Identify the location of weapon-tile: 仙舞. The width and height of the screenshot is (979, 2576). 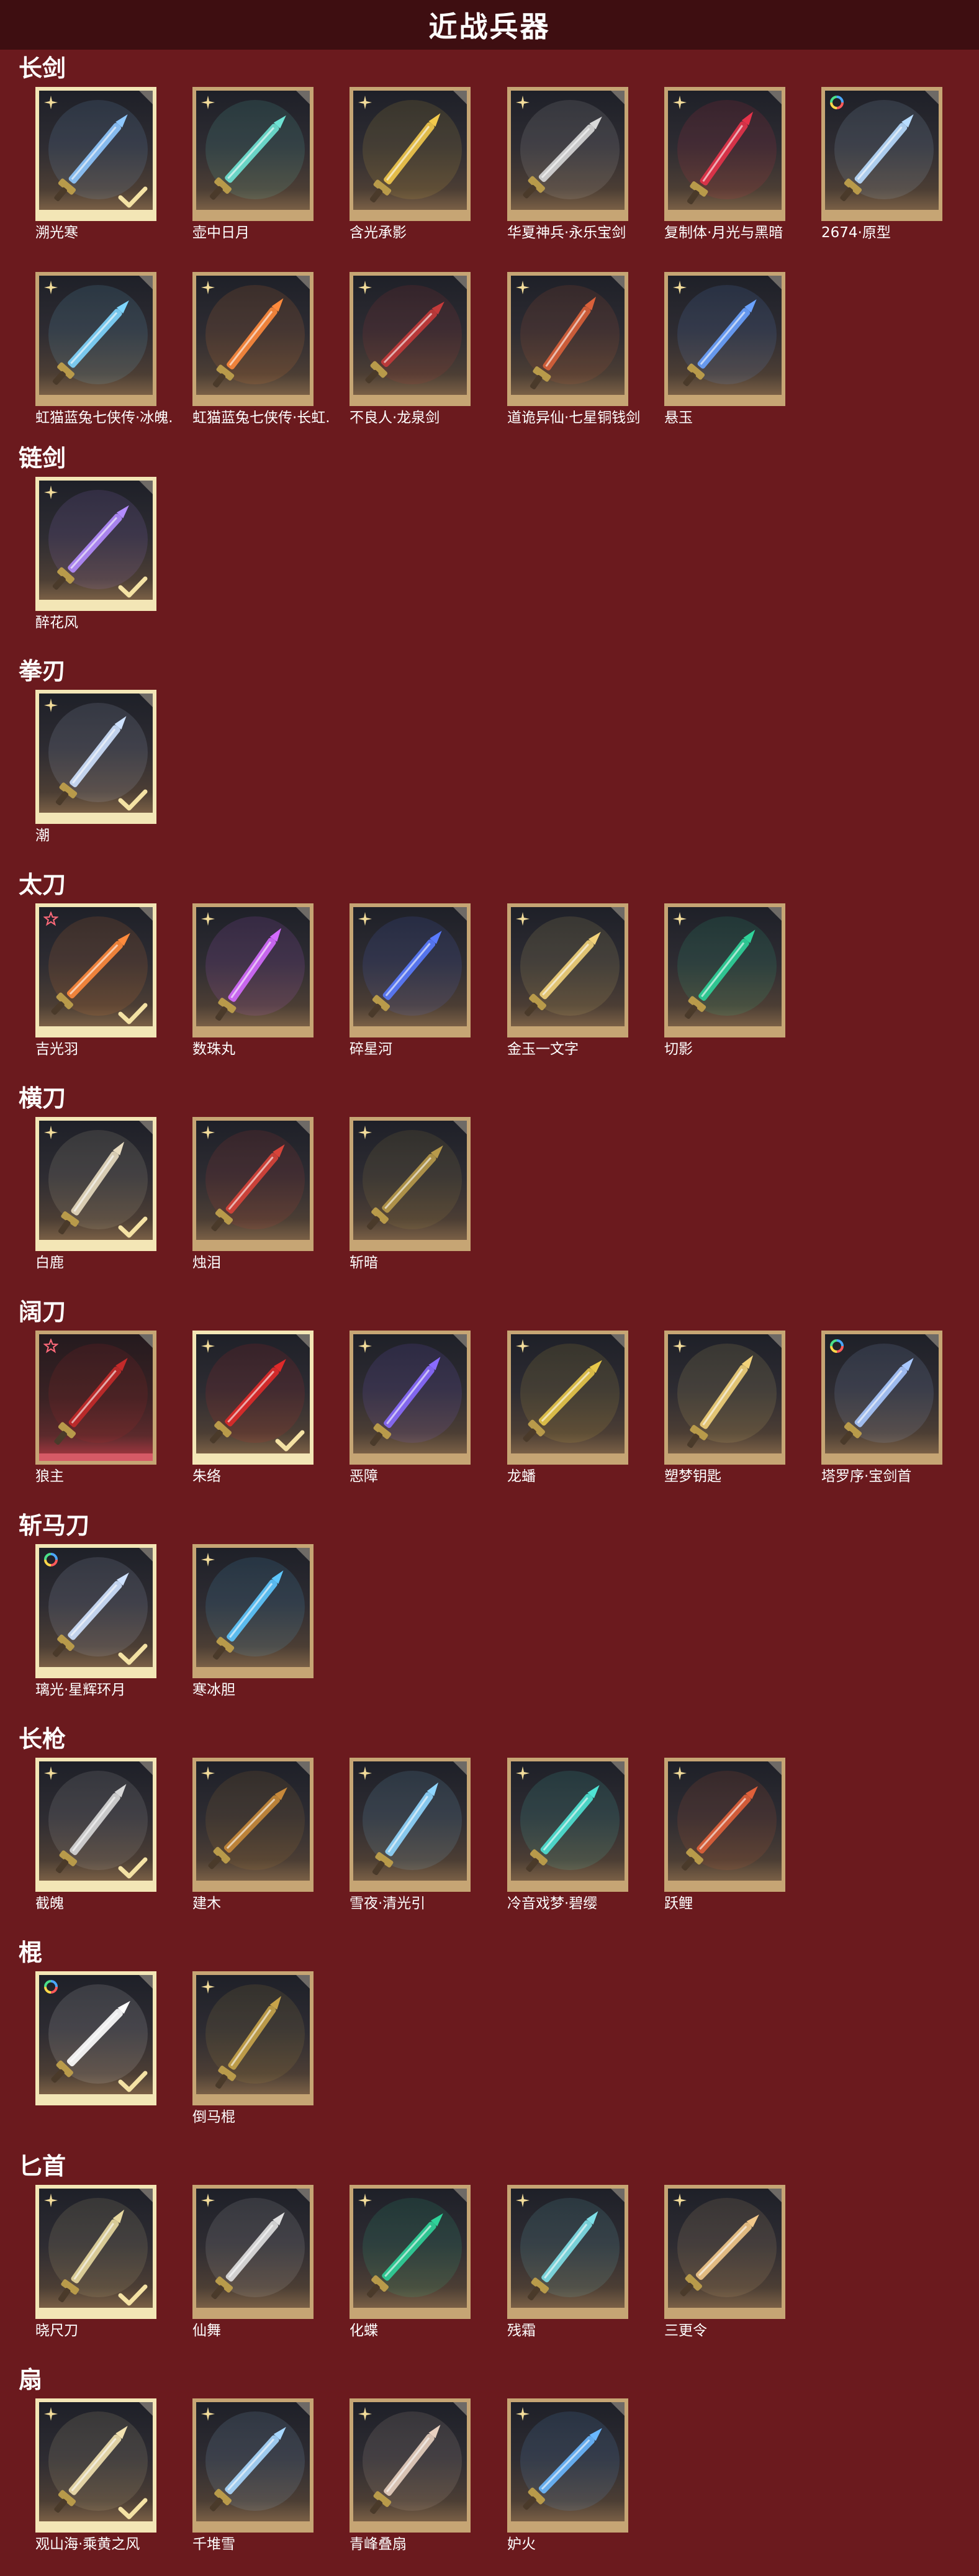
(253, 2262).